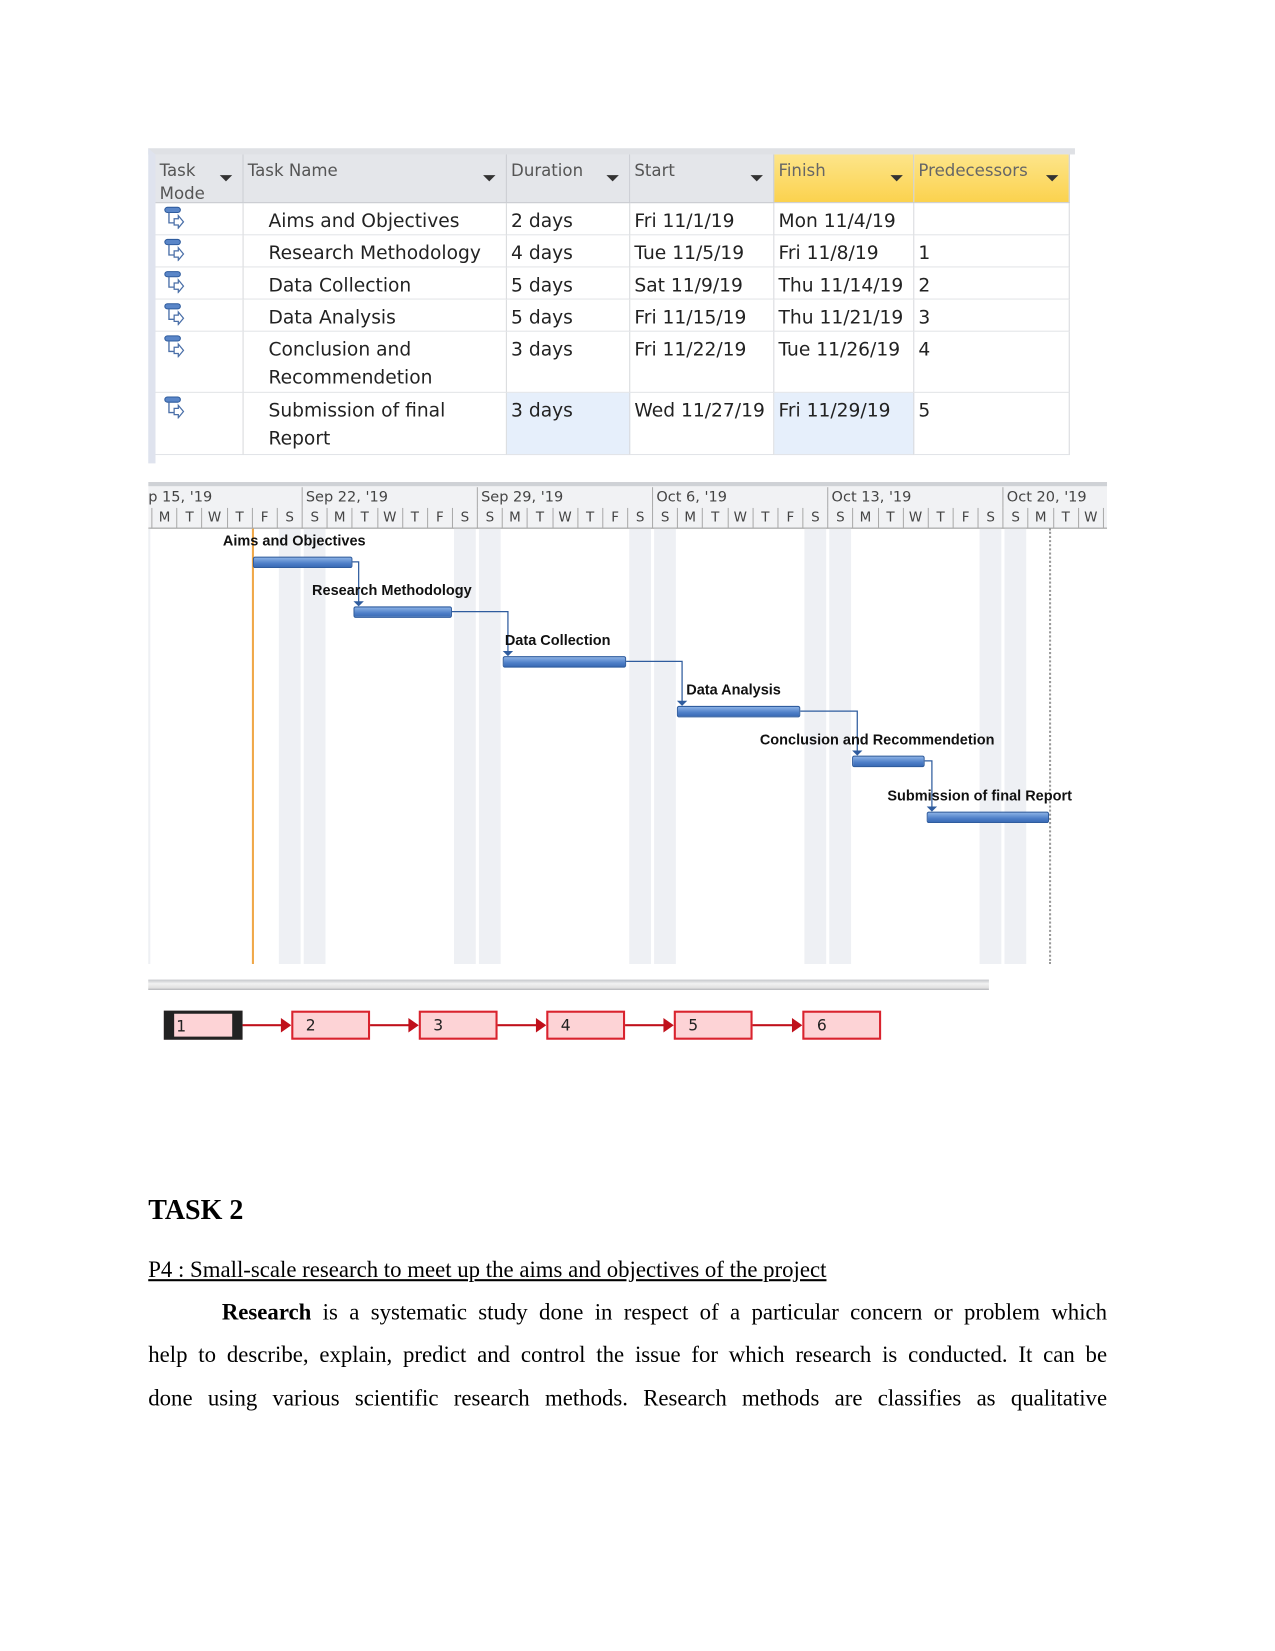 The width and height of the screenshot is (1275, 1651). I want to click on dependency-links, so click(645, 686).